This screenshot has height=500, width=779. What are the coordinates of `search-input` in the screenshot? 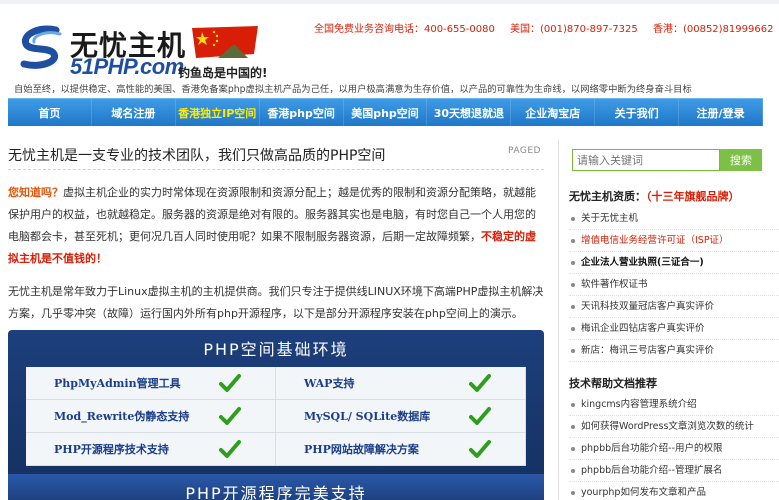 It's located at (646, 160).